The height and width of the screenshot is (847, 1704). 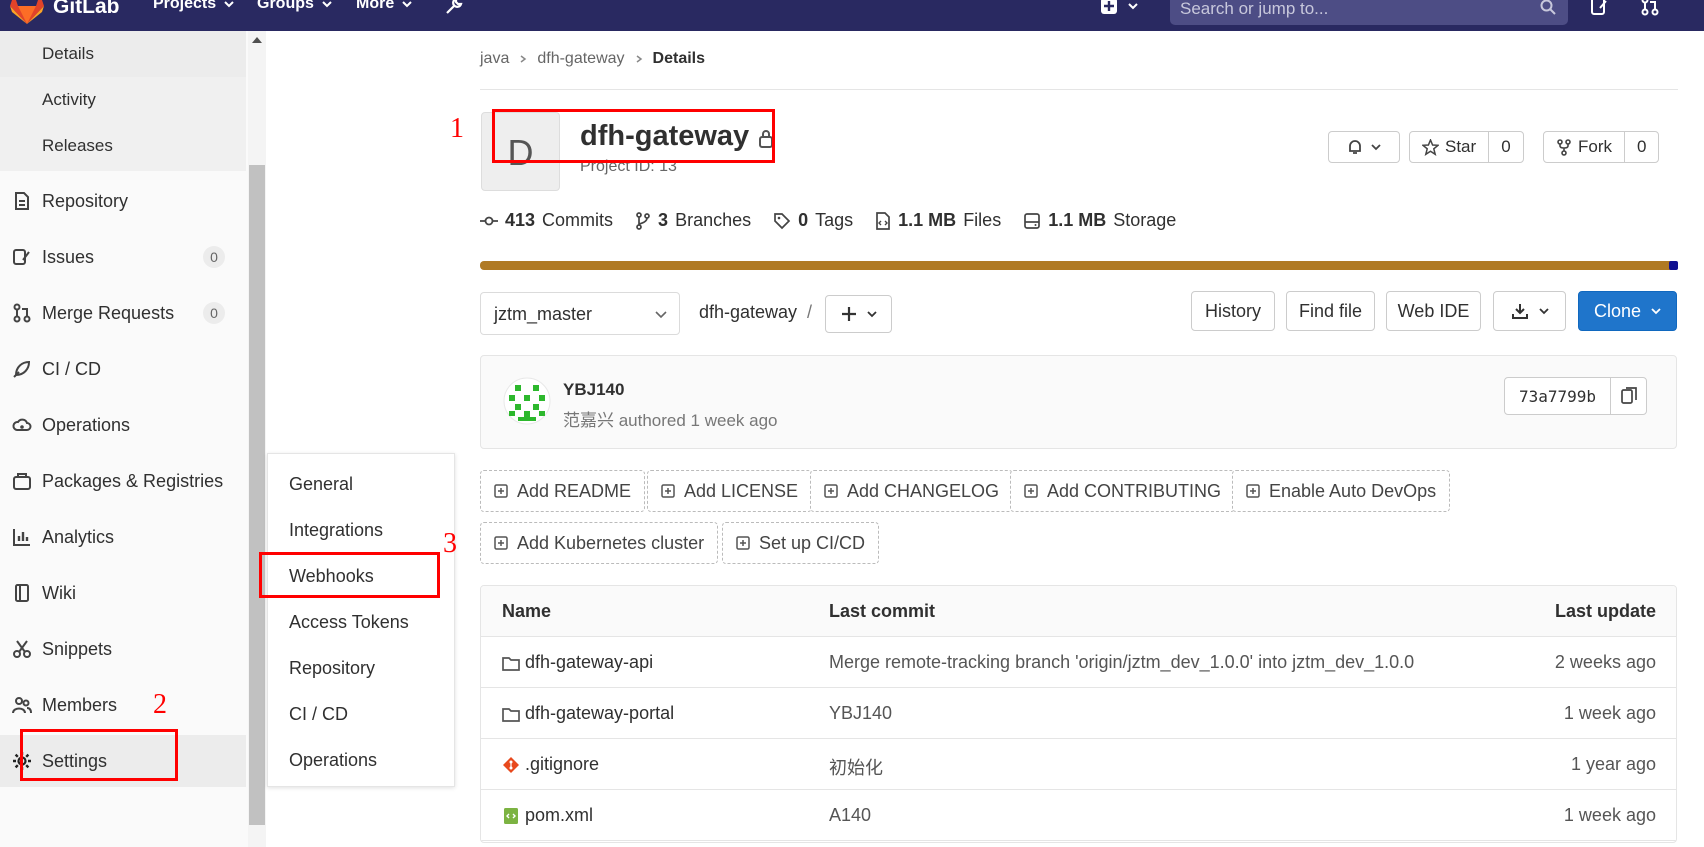 What do you see at coordinates (580, 313) in the screenshot?
I see `branch-selector: jztm_master` at bounding box center [580, 313].